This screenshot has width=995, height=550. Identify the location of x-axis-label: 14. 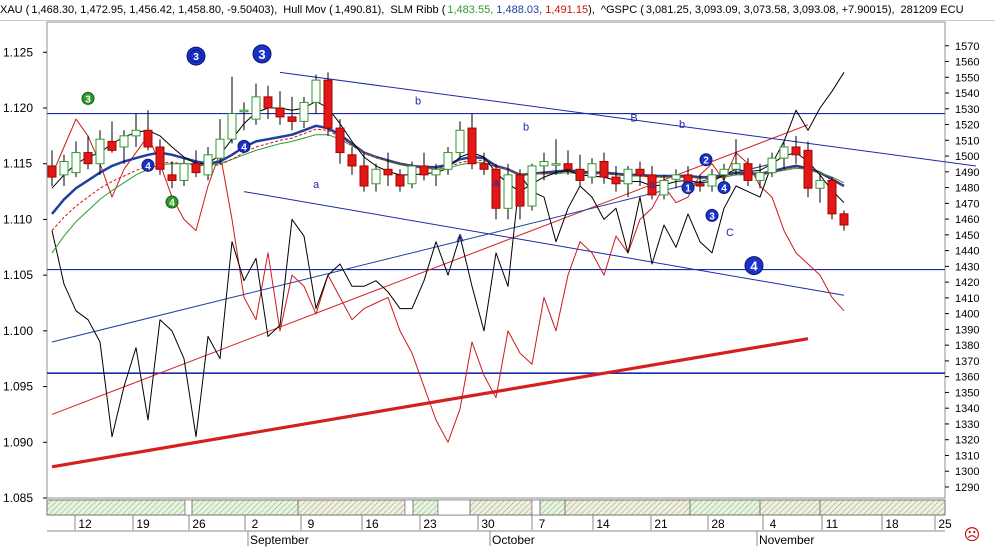
(603, 524).